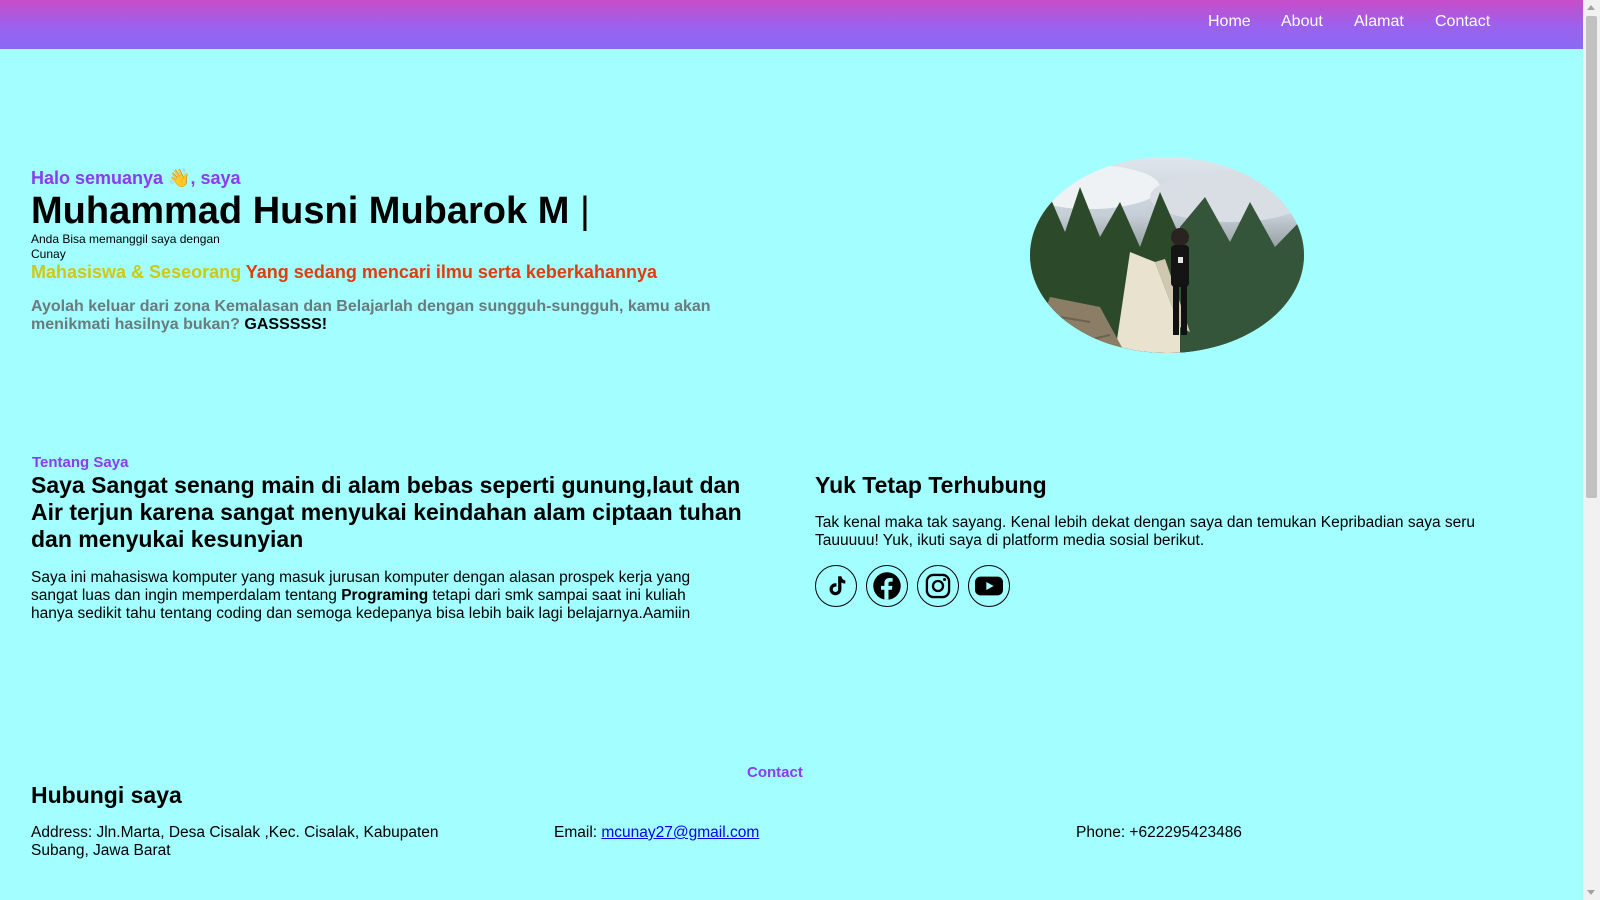 The width and height of the screenshot is (1600, 900). I want to click on hero-name-text: Muhammad Husni Mubarok M, so click(300, 211).